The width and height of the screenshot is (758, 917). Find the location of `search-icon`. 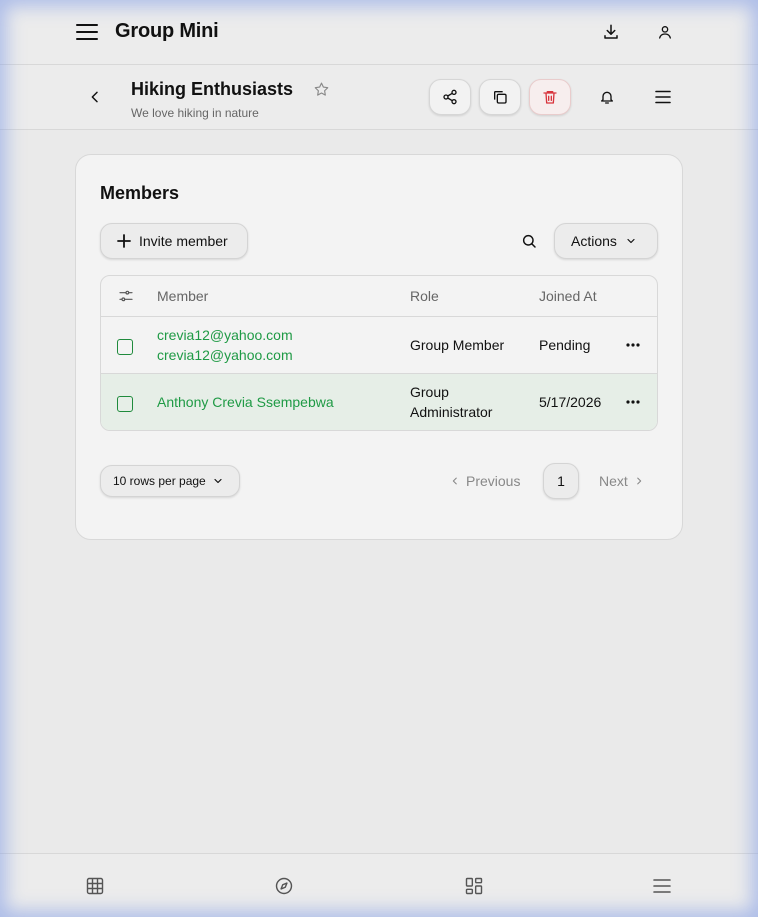

search-icon is located at coordinates (529, 241).